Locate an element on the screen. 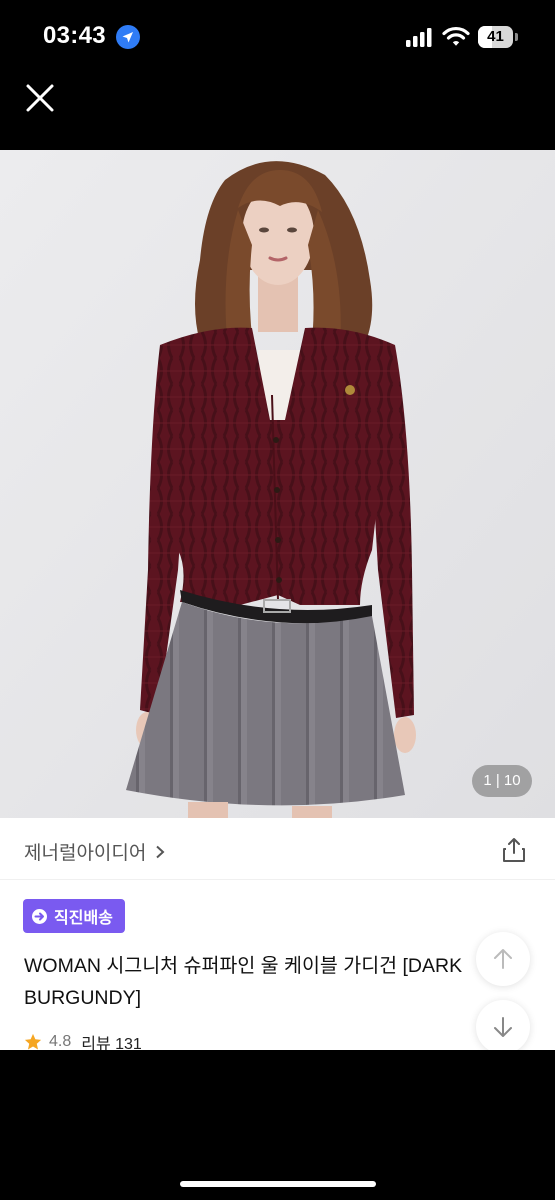 Image resolution: width=555 pixels, height=1200 pixels. location-arrow-icon is located at coordinates (128, 37).